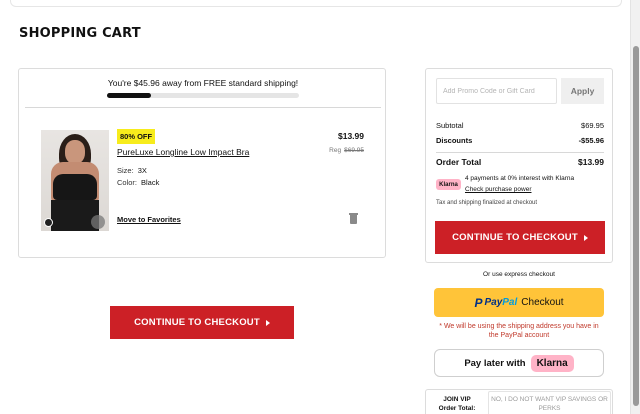  What do you see at coordinates (450, 125) in the screenshot?
I see `subtotal-label: Subtotal` at bounding box center [450, 125].